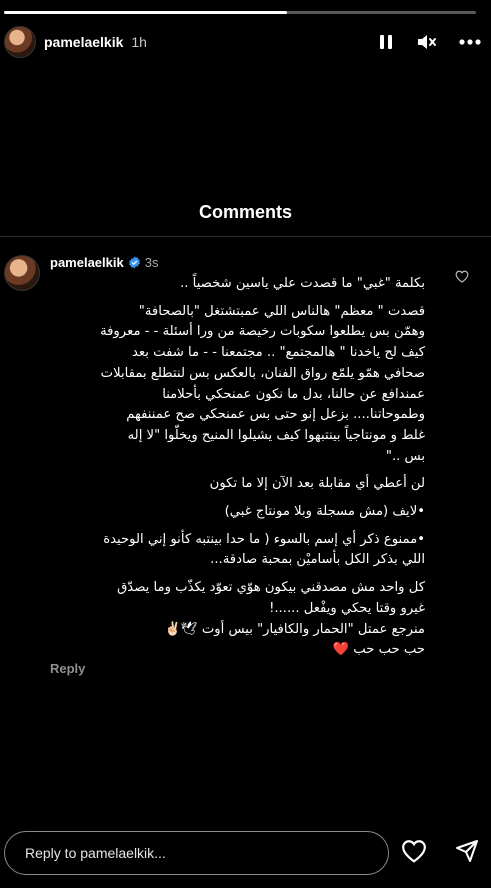 This screenshot has width=491, height=888. I want to click on story-time: 1h, so click(139, 42).